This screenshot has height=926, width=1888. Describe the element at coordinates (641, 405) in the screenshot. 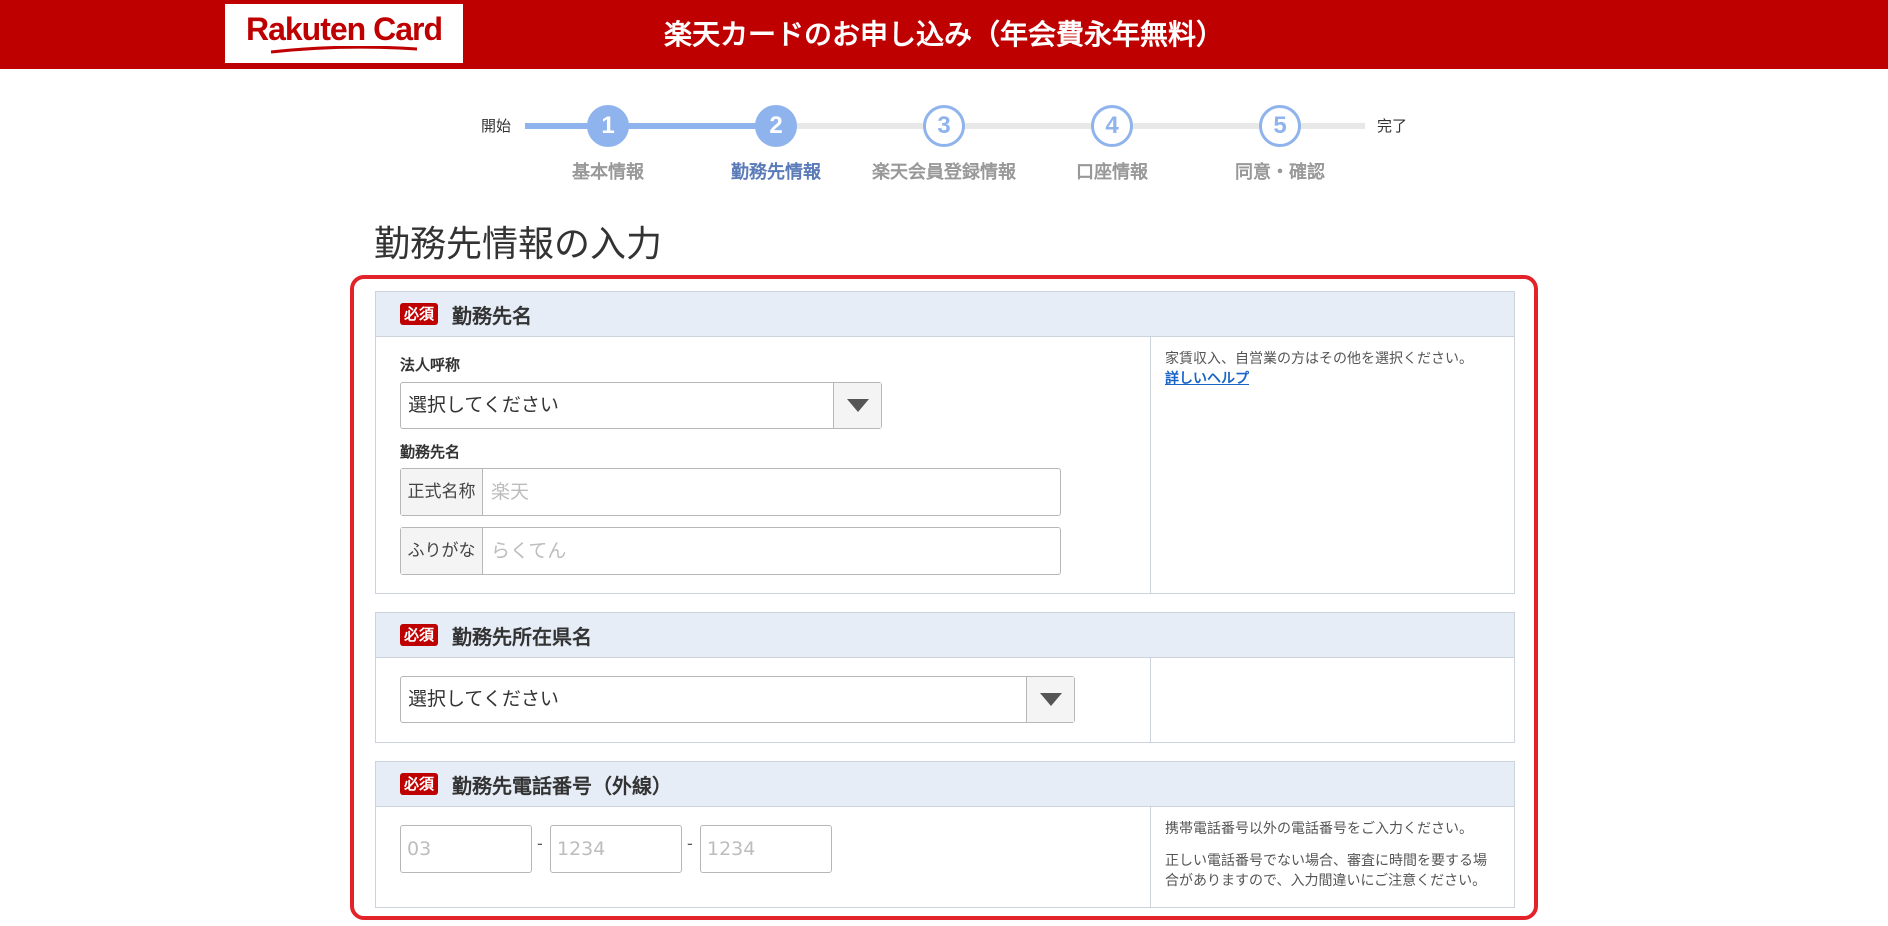

I see `corp-type-select: 選択してください` at that location.